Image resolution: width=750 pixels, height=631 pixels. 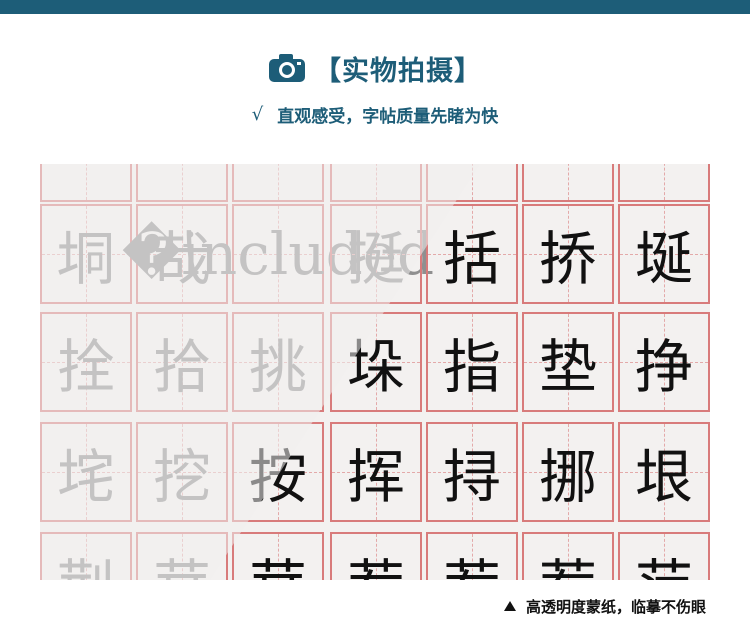 I want to click on section-title: 【实物拍摄】, so click(x=375, y=68).